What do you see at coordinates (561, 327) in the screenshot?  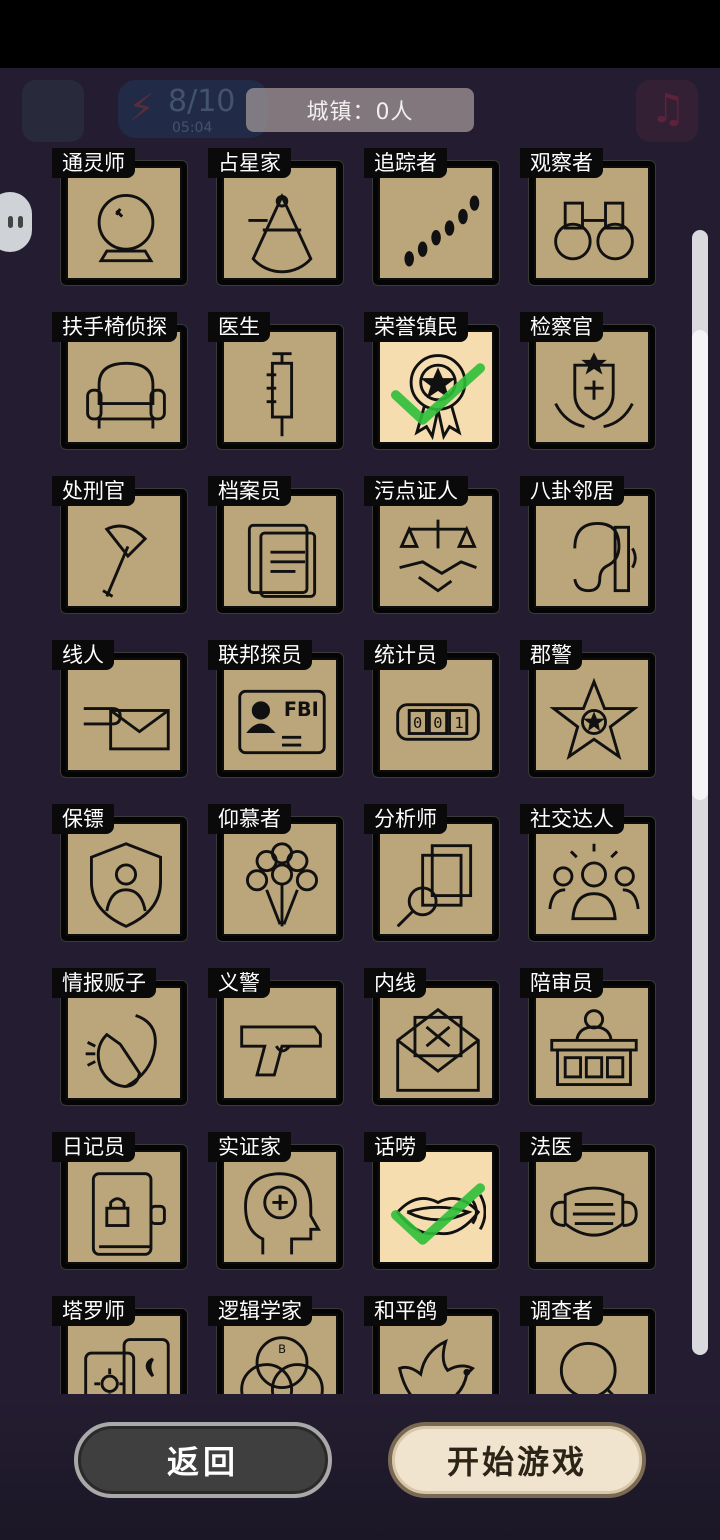 I see `role-label: 检察官` at bounding box center [561, 327].